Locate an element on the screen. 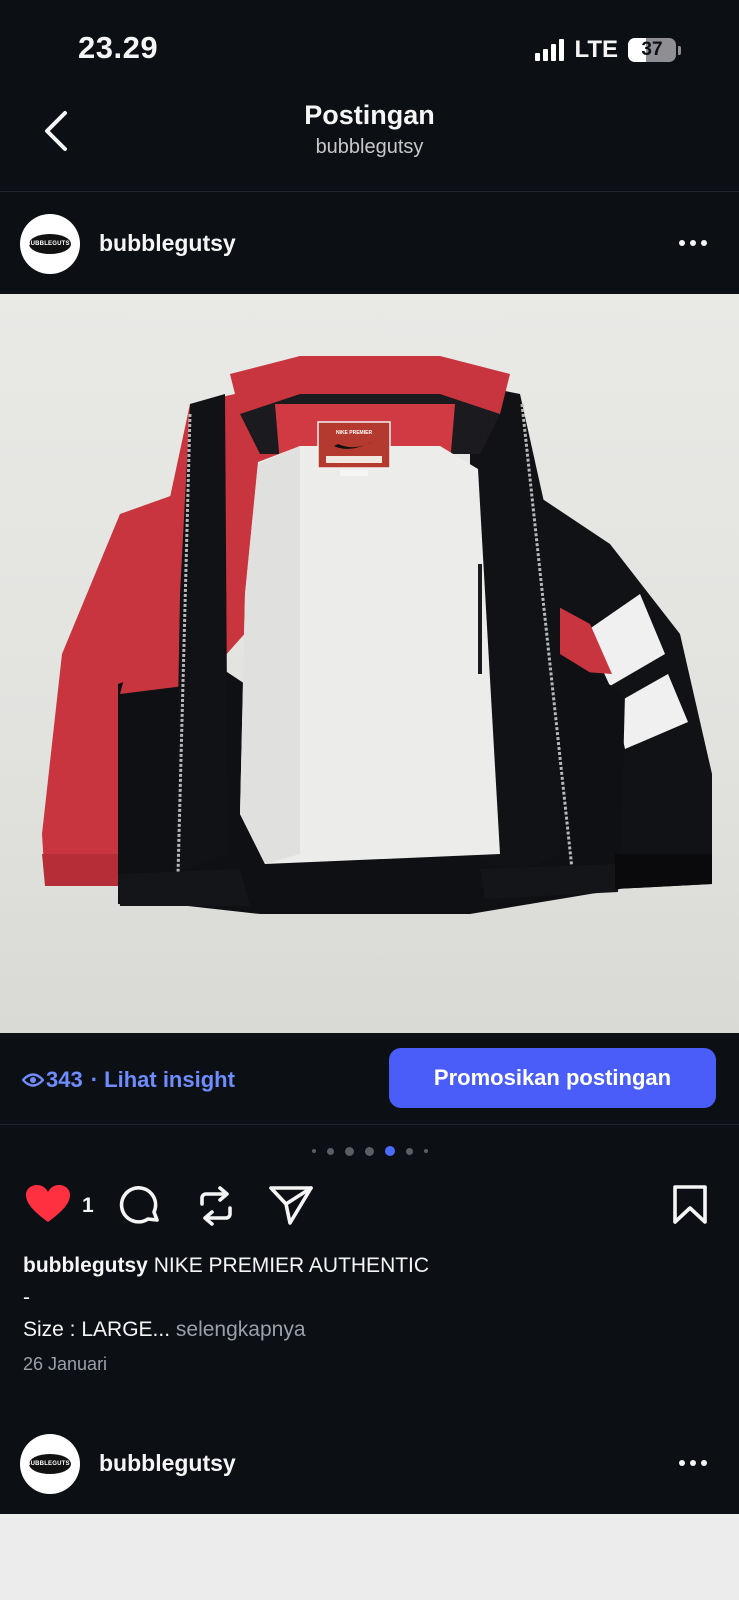  send-icon is located at coordinates (291, 1205).